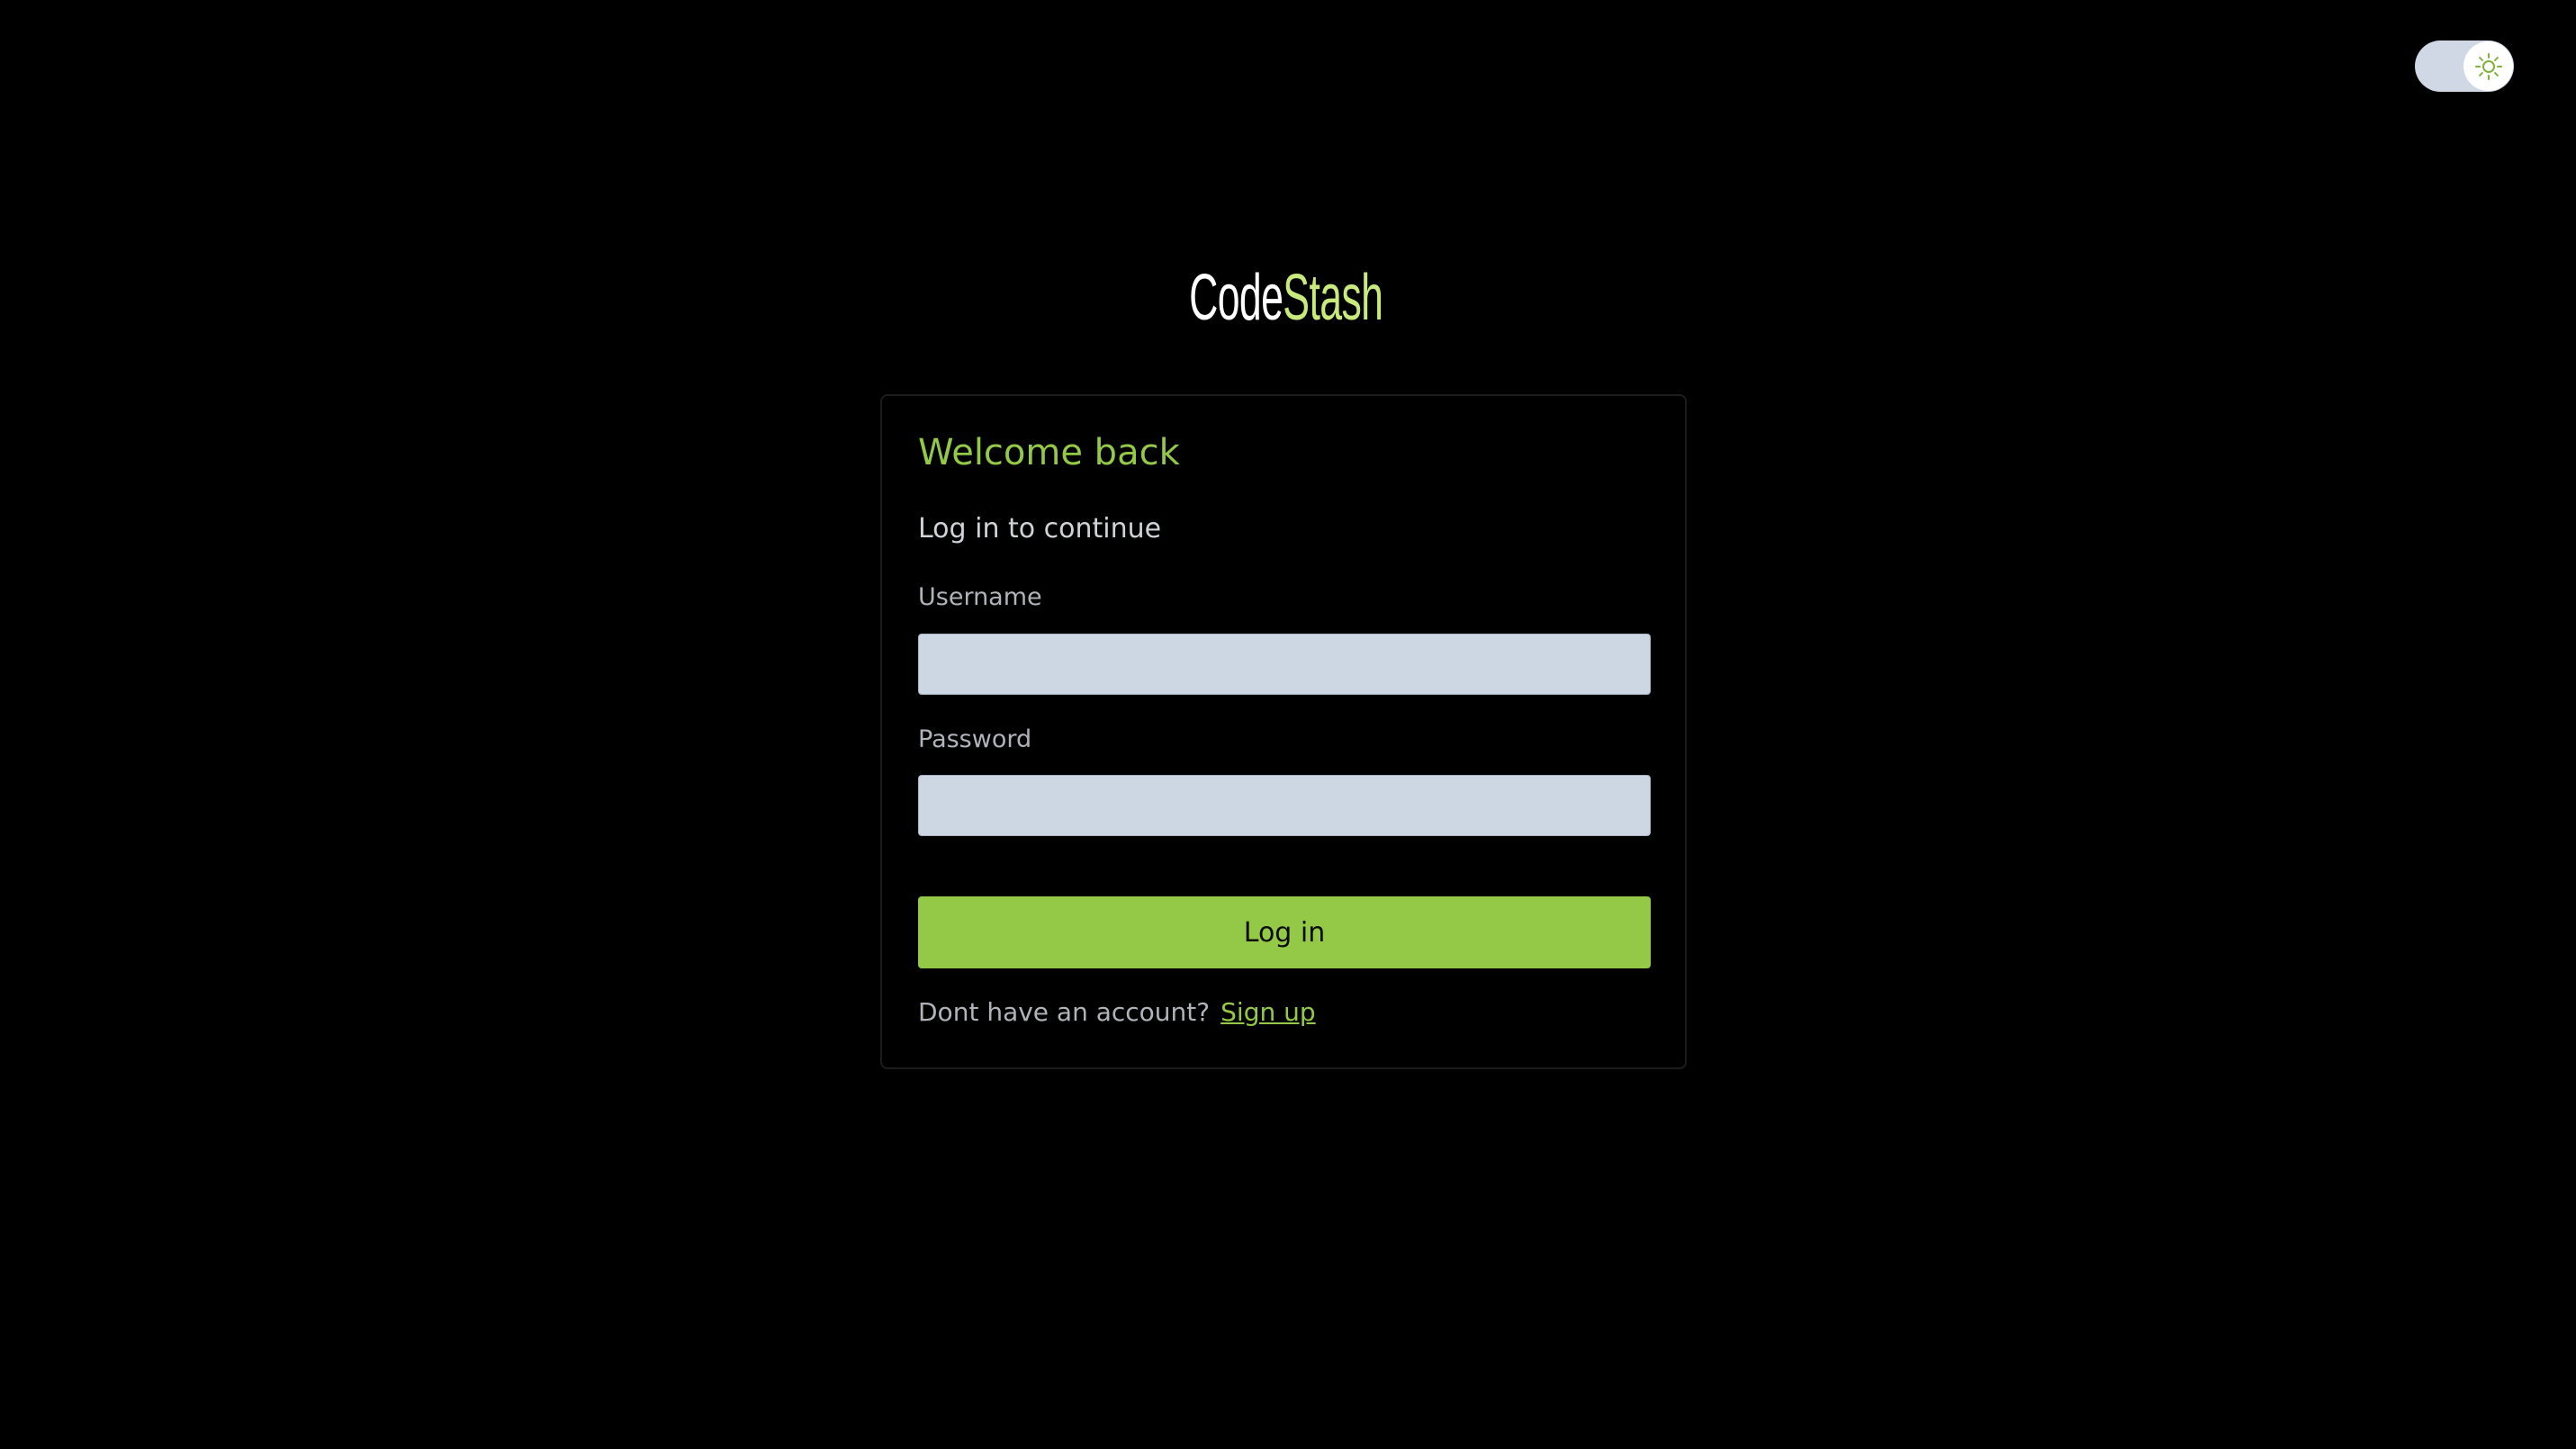 This screenshot has height=1449, width=2576. I want to click on toggle-knob, so click(2488, 66).